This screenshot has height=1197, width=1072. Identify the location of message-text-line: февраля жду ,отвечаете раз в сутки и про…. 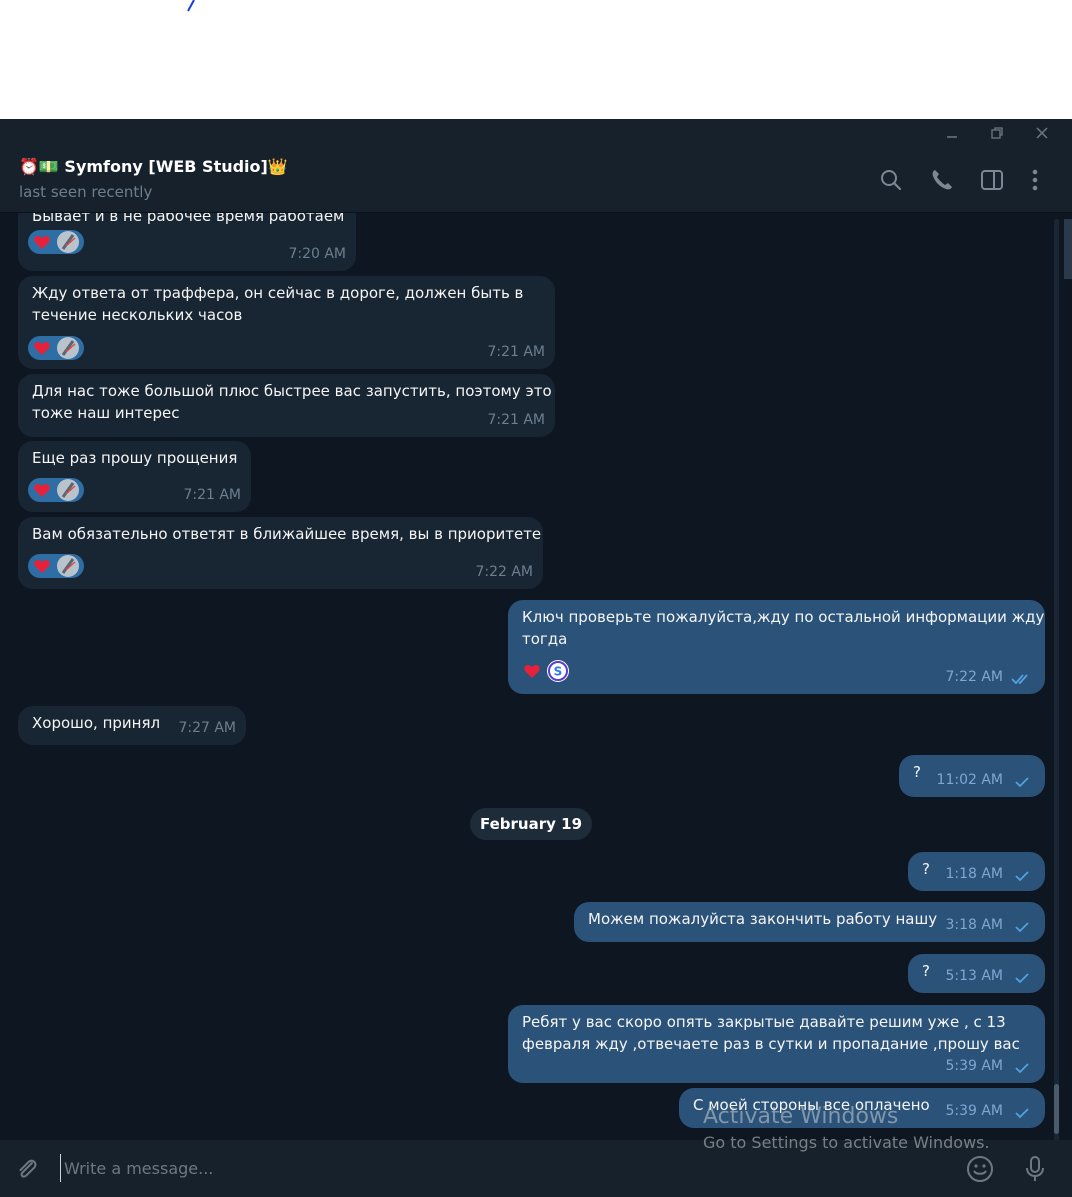
(771, 1044).